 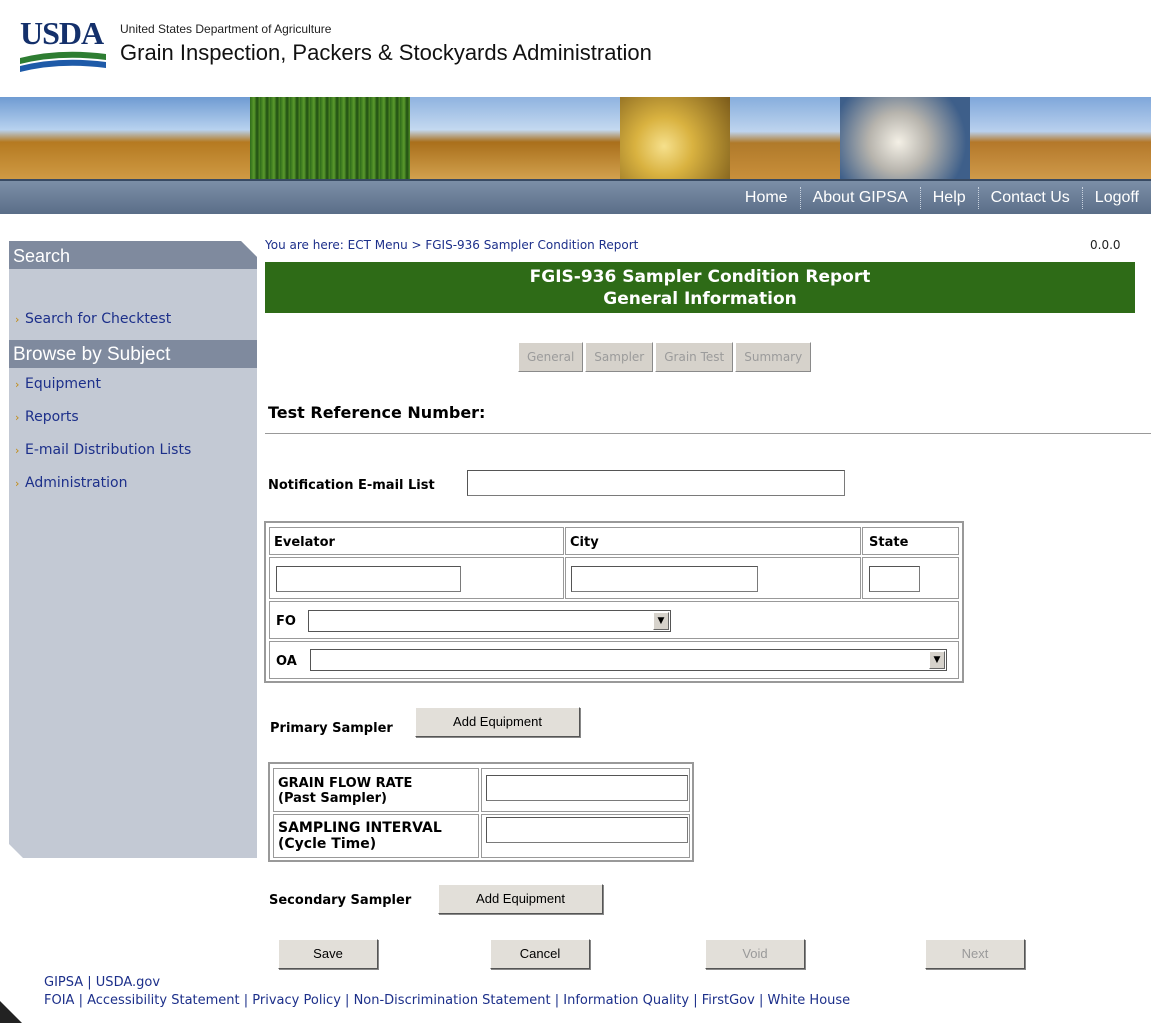 What do you see at coordinates (128, 982) in the screenshot?
I see `footer-link-usda: USDA.gov` at bounding box center [128, 982].